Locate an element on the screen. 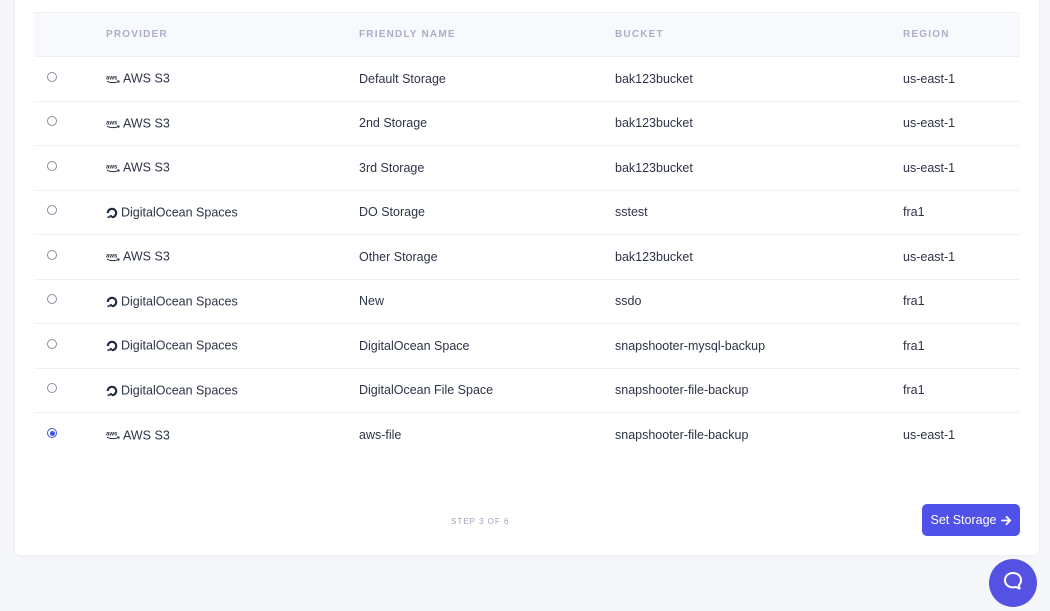  bucket-cell: ssdo is located at coordinates (628, 301).